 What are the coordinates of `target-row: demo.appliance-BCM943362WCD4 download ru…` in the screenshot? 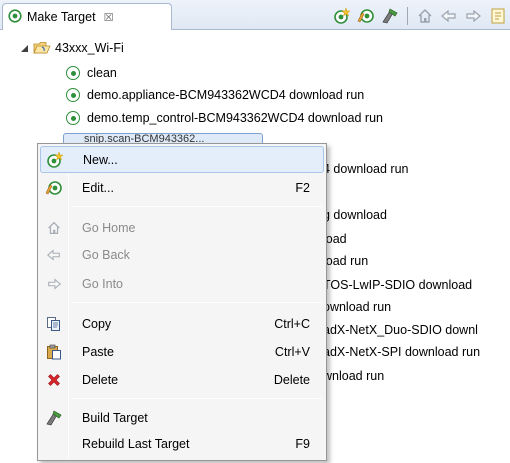 It's located at (215, 95).